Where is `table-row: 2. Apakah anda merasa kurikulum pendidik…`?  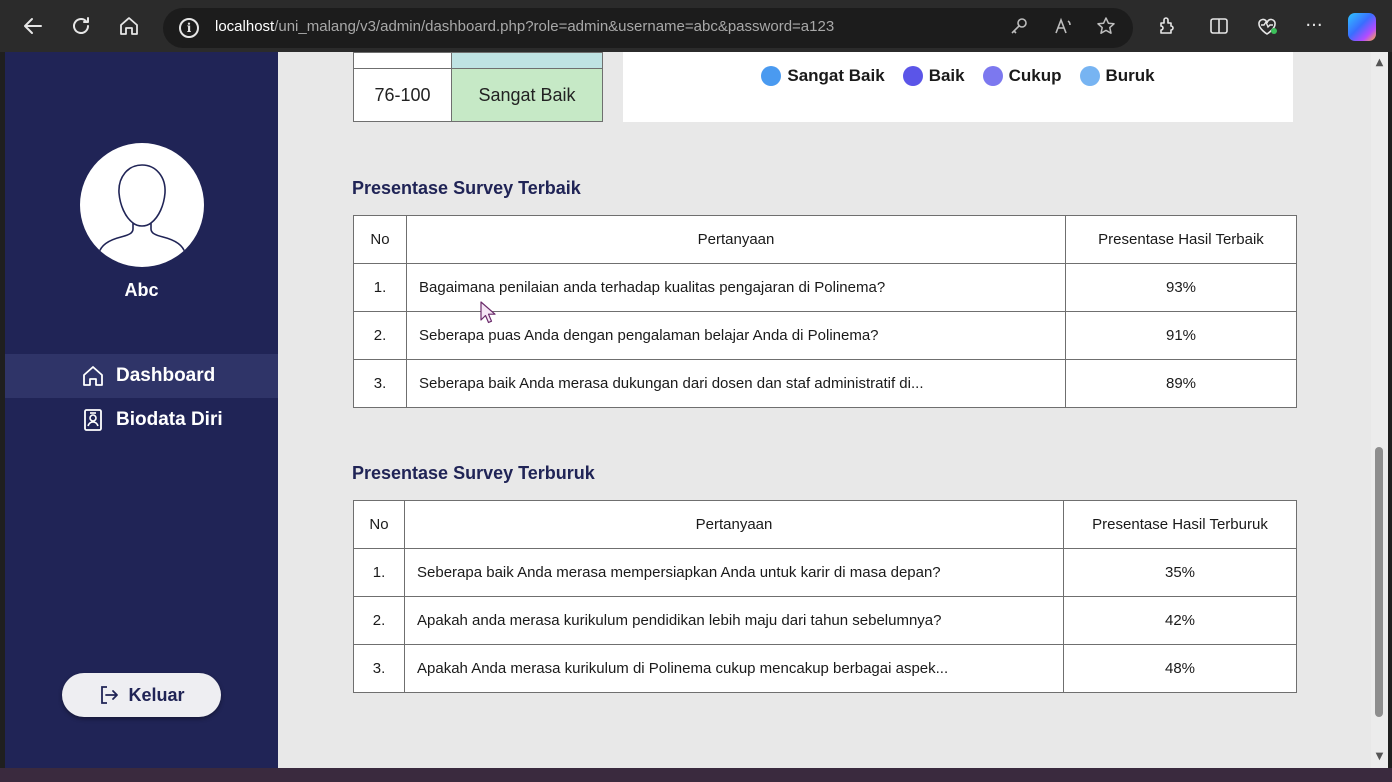
table-row: 2. Apakah anda merasa kurikulum pendidik… is located at coordinates (825, 620).